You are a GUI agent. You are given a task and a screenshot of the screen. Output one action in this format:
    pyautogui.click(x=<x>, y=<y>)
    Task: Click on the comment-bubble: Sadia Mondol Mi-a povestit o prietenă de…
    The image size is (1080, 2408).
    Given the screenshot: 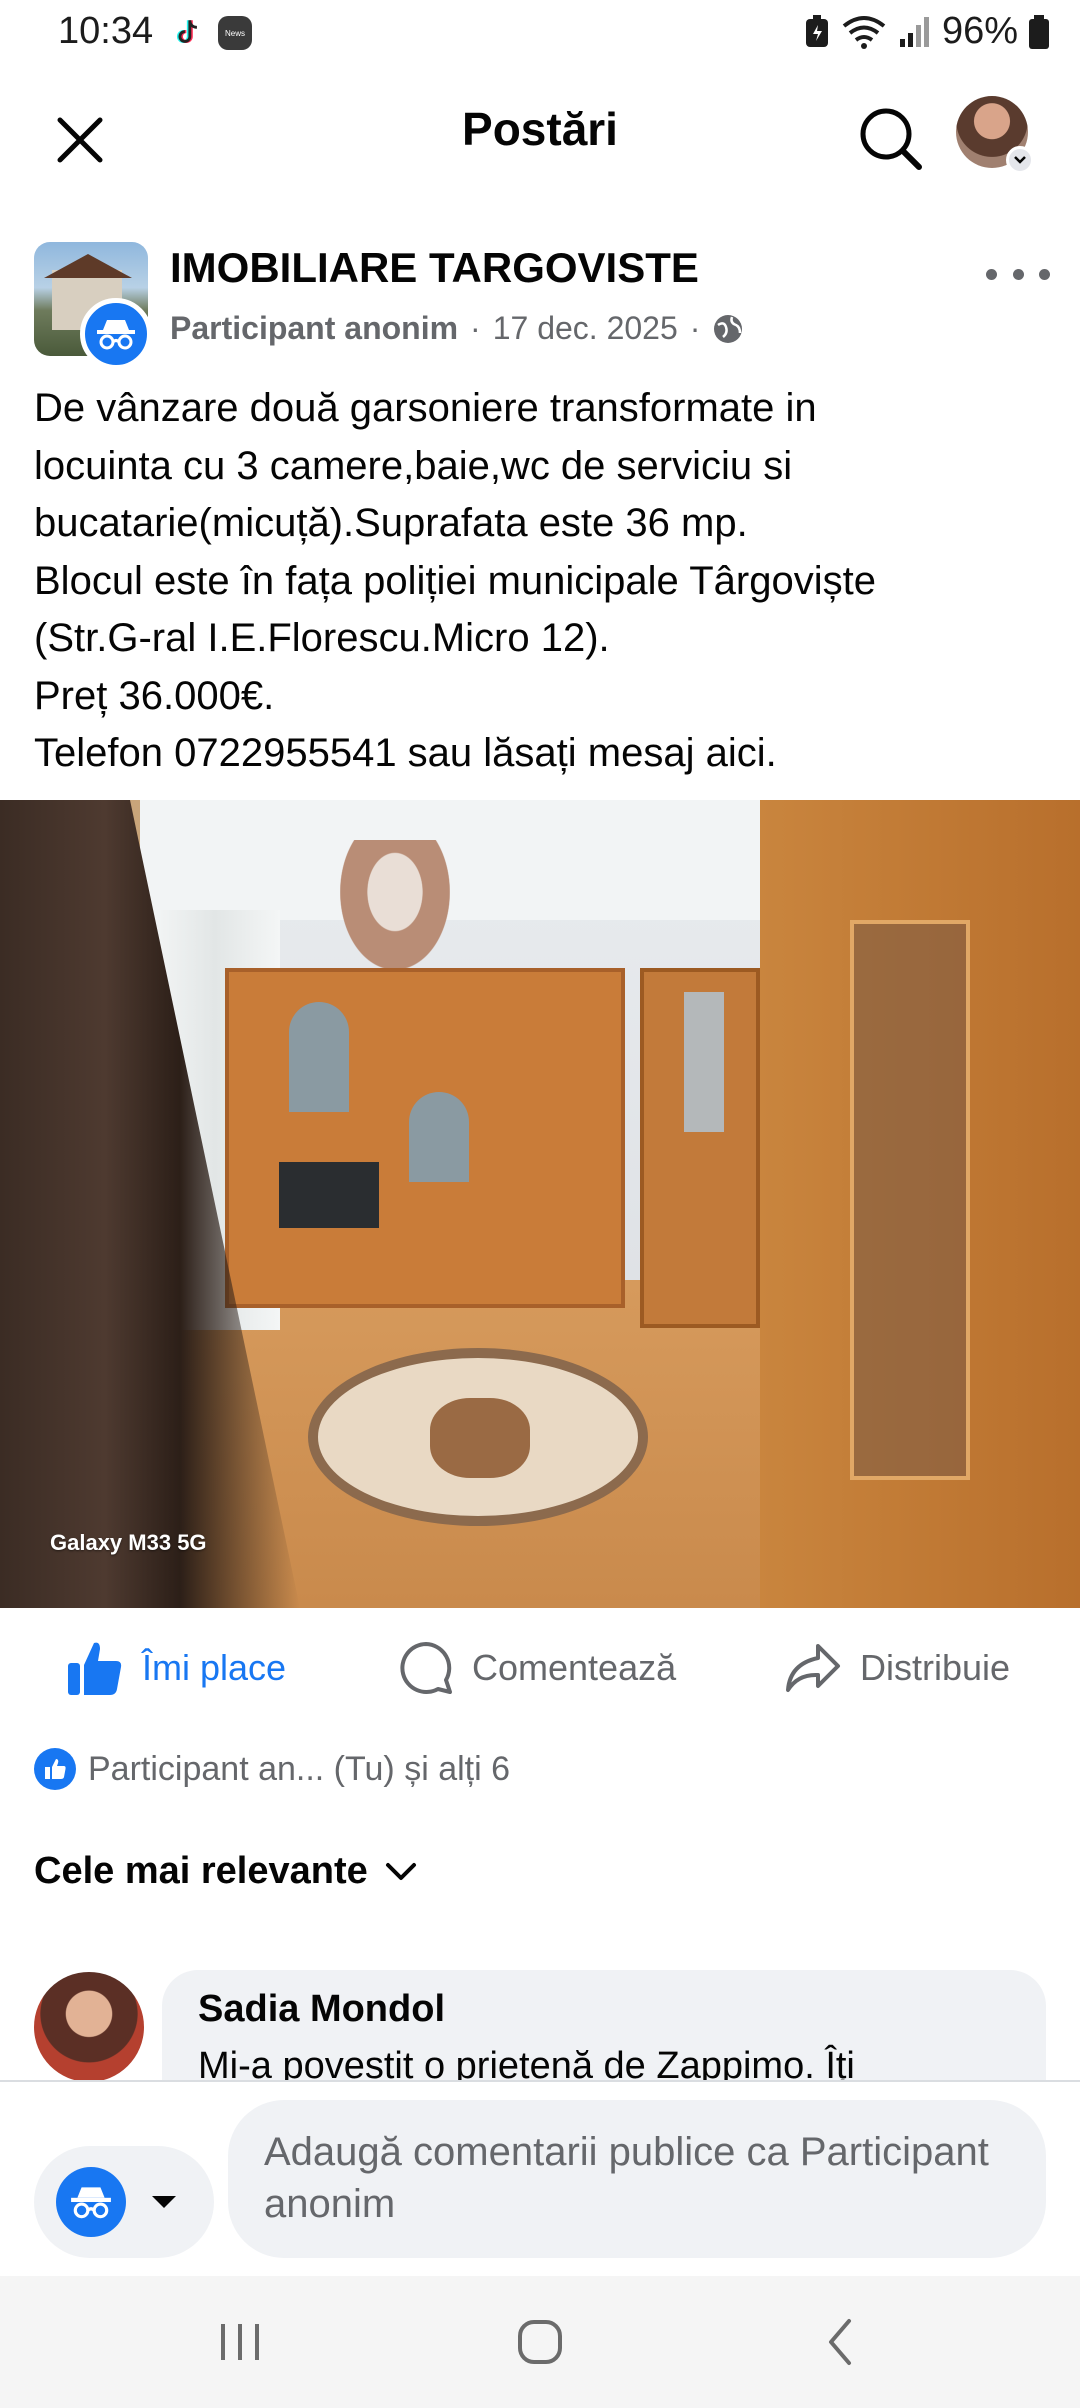 What is the action you would take?
    pyautogui.click(x=604, y=2025)
    